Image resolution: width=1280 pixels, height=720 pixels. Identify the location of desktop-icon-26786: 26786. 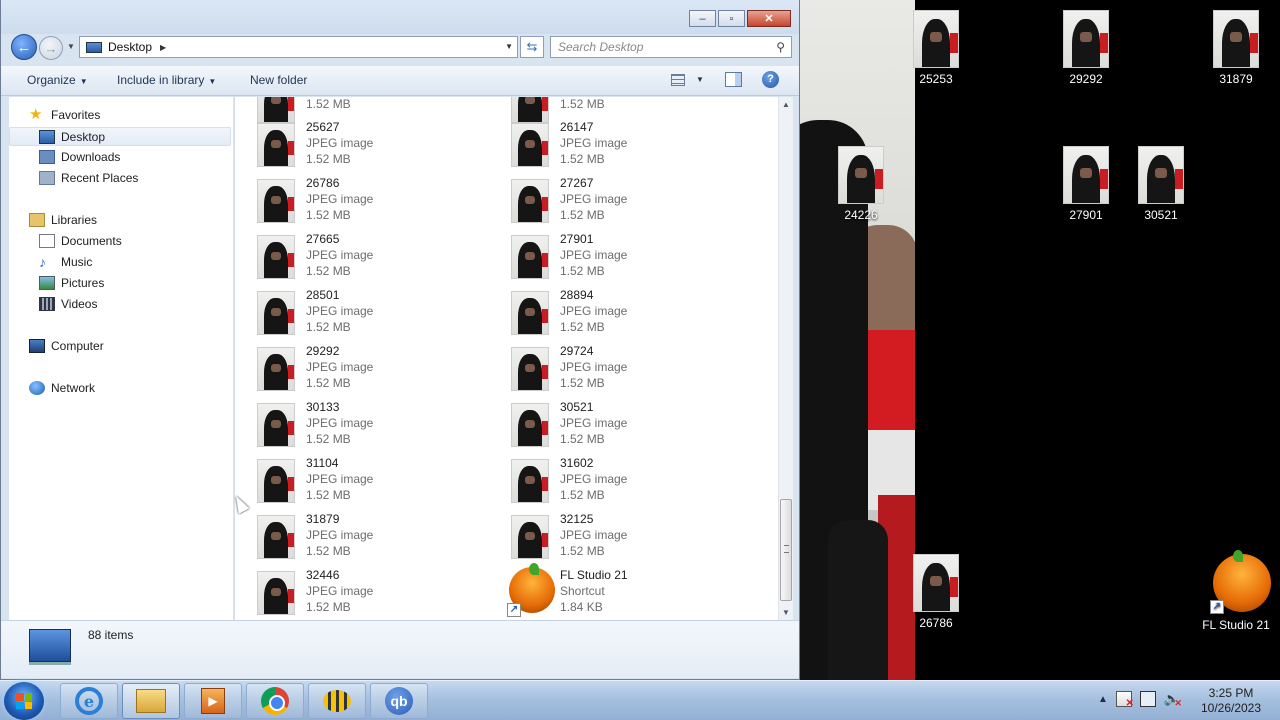
(936, 592).